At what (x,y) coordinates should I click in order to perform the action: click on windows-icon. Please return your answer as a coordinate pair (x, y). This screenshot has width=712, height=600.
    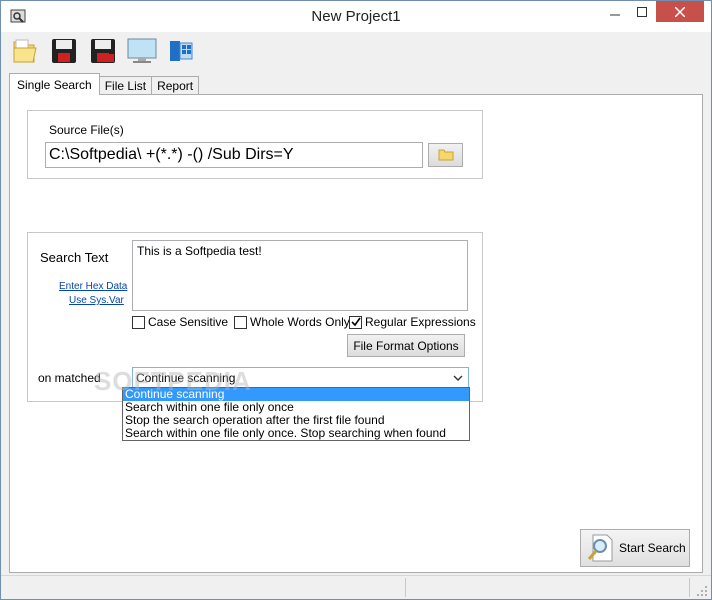
    Looking at the image, I should click on (181, 51).